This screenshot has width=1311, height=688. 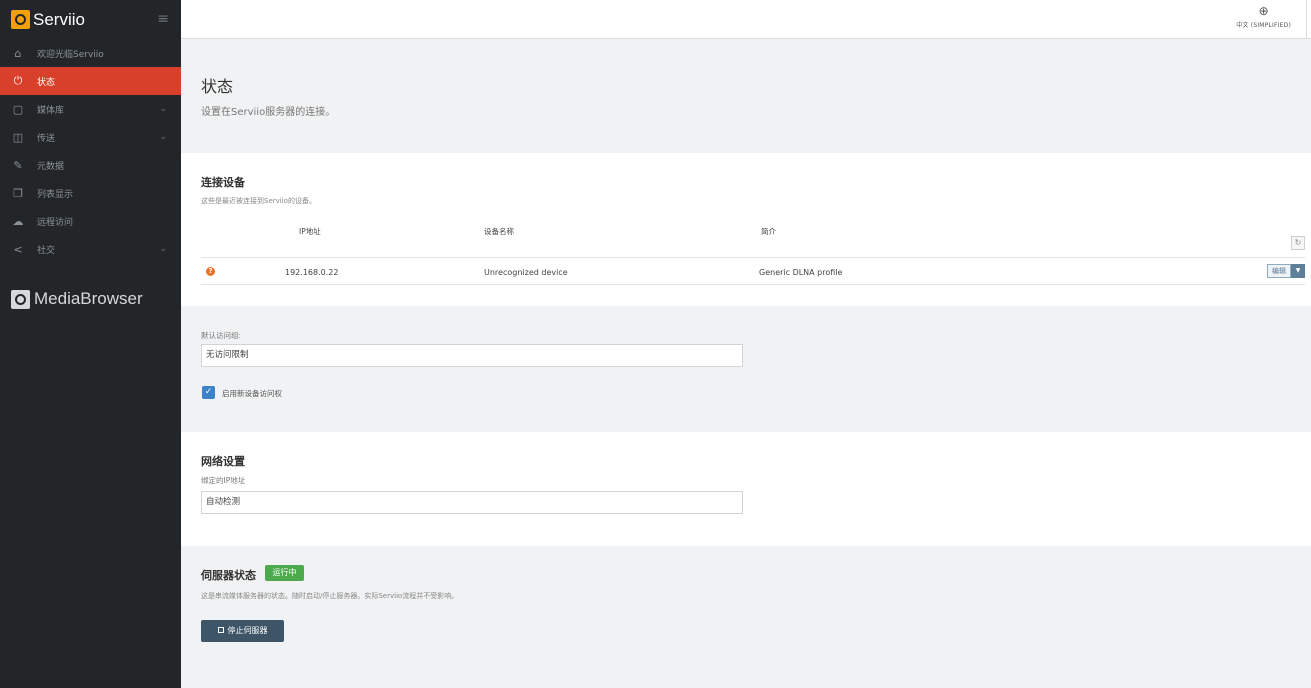 I want to click on sidebar-item-label: 状态, so click(x=46, y=82).